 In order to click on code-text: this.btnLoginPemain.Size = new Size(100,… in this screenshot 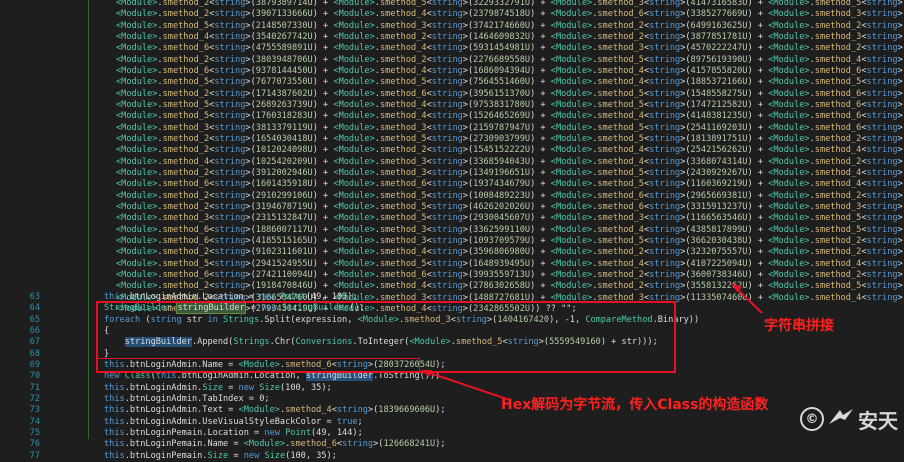, I will do `click(220, 455)`.